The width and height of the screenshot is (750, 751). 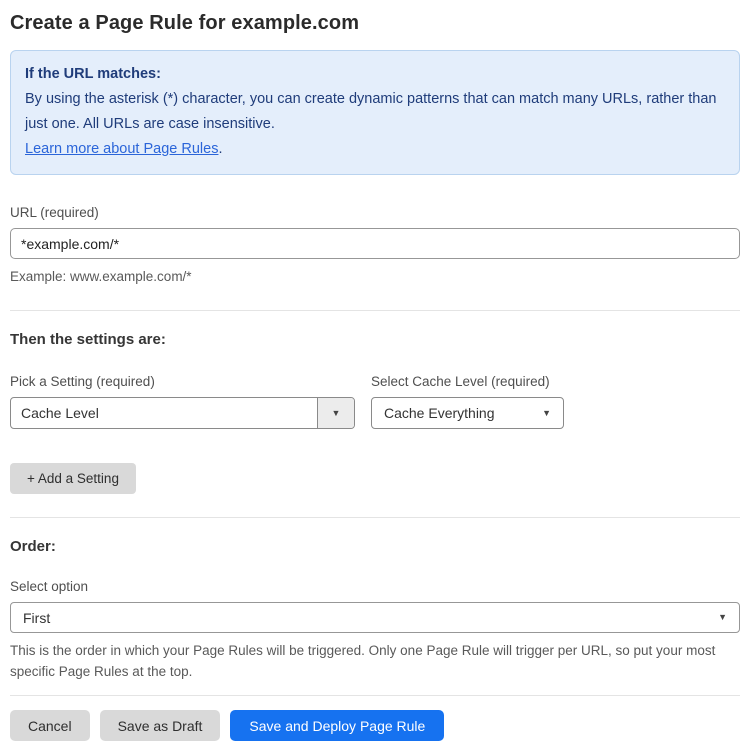 I want to click on cache-level-label: Select Cache Level (required), so click(x=460, y=381).